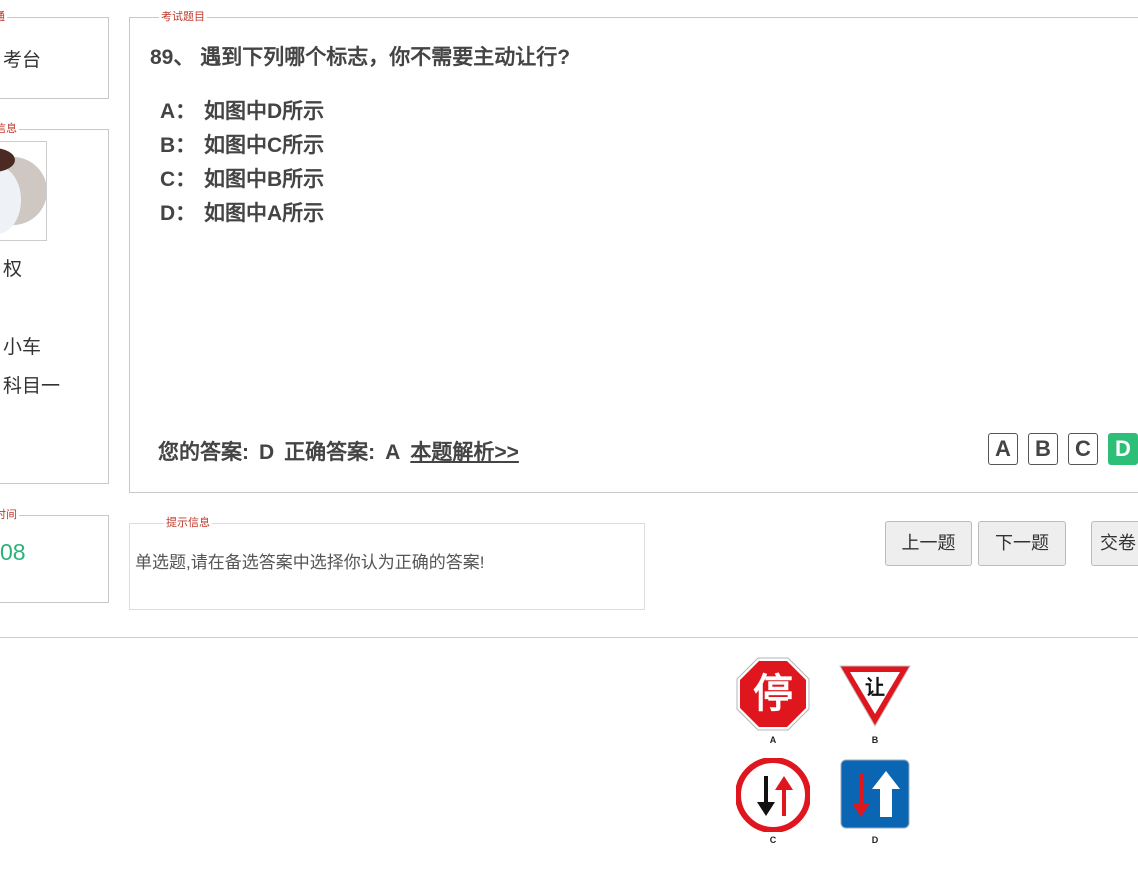 Image resolution: width=1138 pixels, height=886 pixels. What do you see at coordinates (1022, 543) in the screenshot?
I see `next-question-button: 下一题` at bounding box center [1022, 543].